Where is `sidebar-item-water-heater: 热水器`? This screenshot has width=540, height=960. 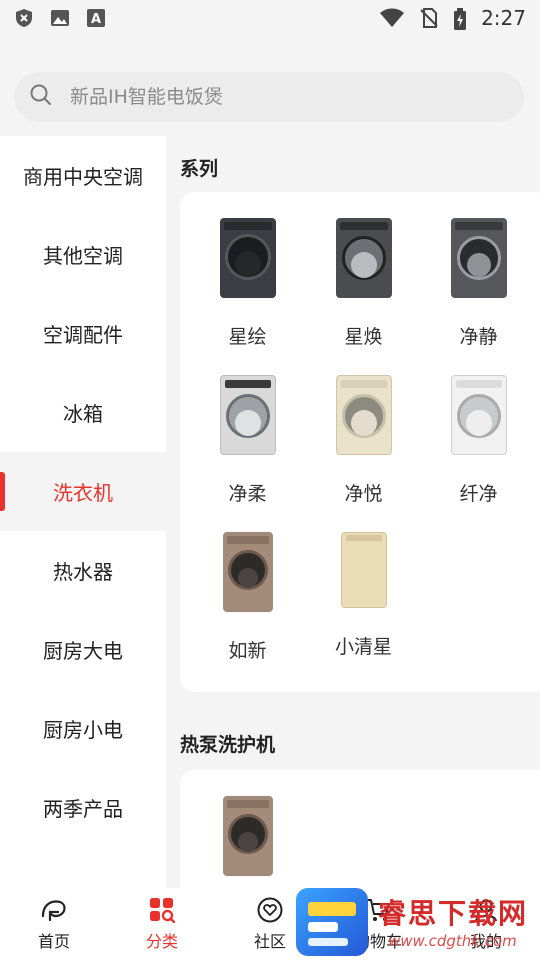 sidebar-item-water-heater: 热水器 is located at coordinates (83, 570).